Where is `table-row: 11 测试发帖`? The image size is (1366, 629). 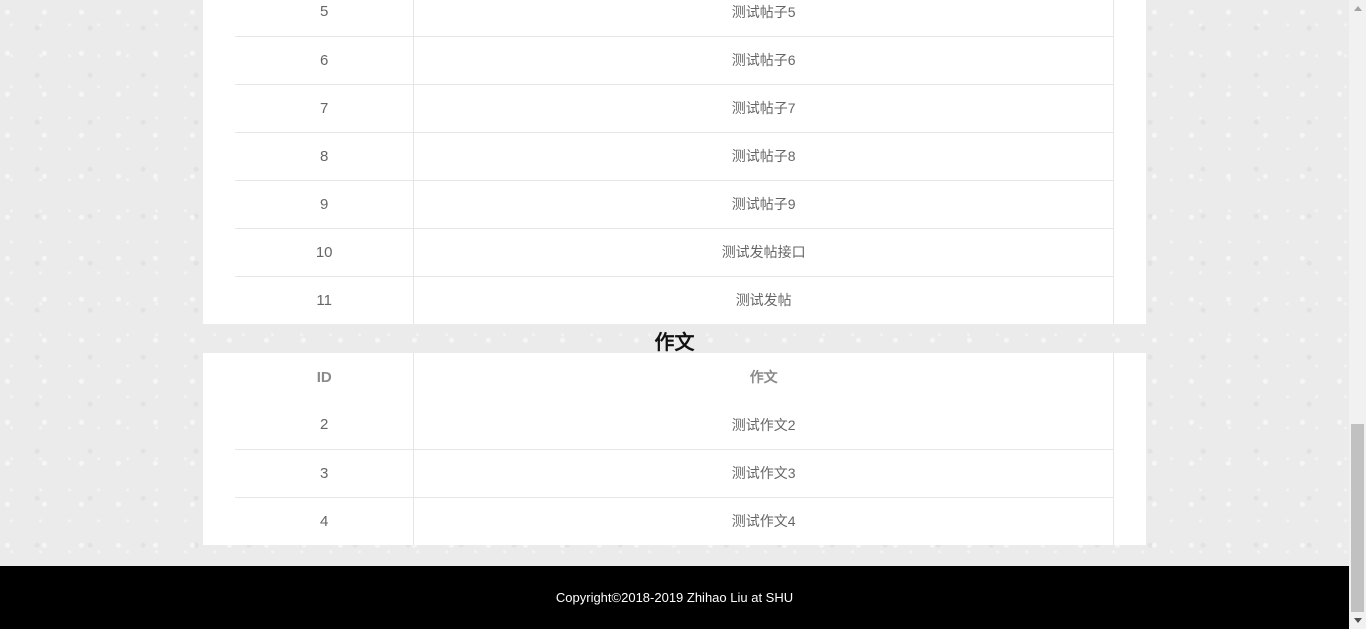 table-row: 11 测试发帖 is located at coordinates (674, 299).